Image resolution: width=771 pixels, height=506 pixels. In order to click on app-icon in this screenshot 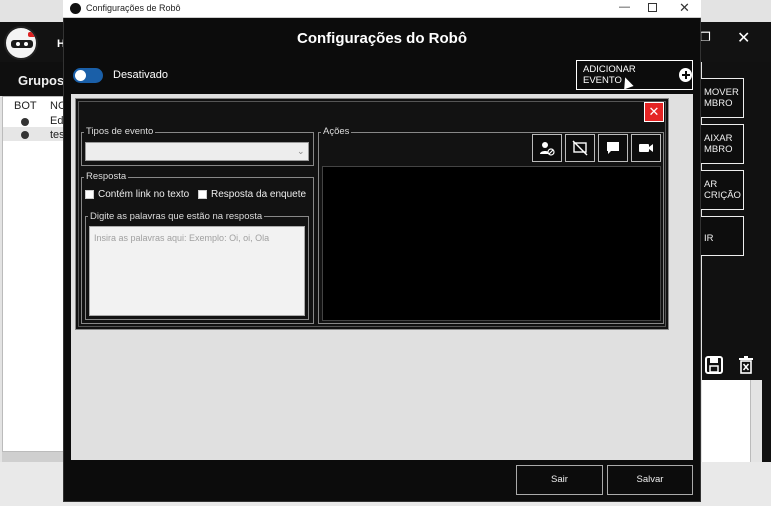, I will do `click(75, 8)`.